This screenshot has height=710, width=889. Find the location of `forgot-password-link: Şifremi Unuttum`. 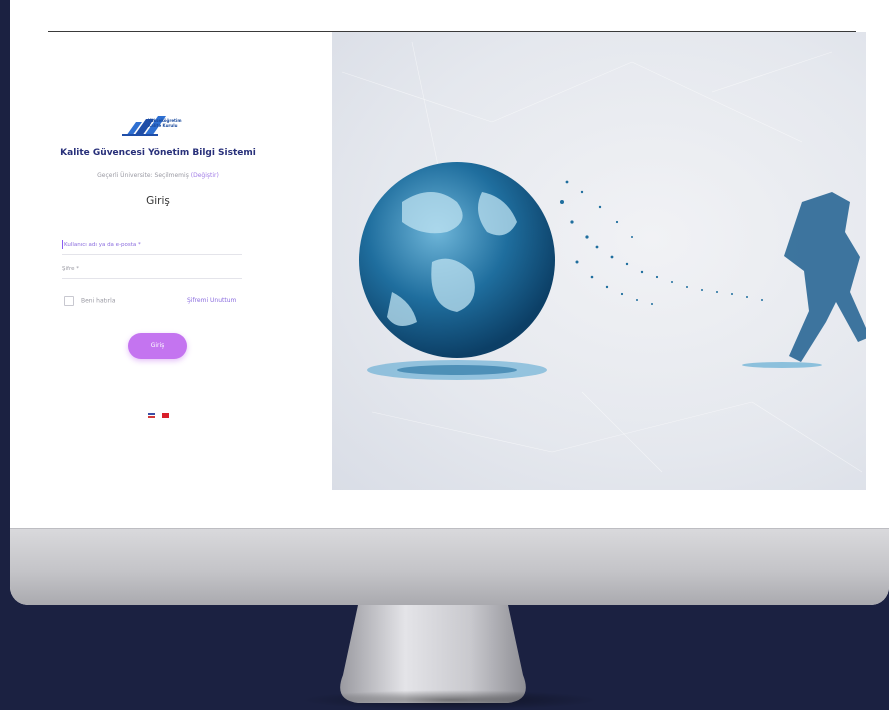

forgot-password-link: Şifremi Unuttum is located at coordinates (211, 300).